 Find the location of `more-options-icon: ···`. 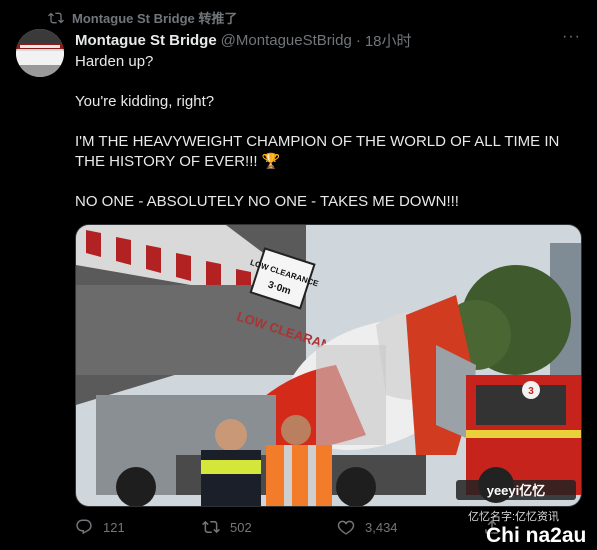

more-options-icon: ··· is located at coordinates (571, 37).